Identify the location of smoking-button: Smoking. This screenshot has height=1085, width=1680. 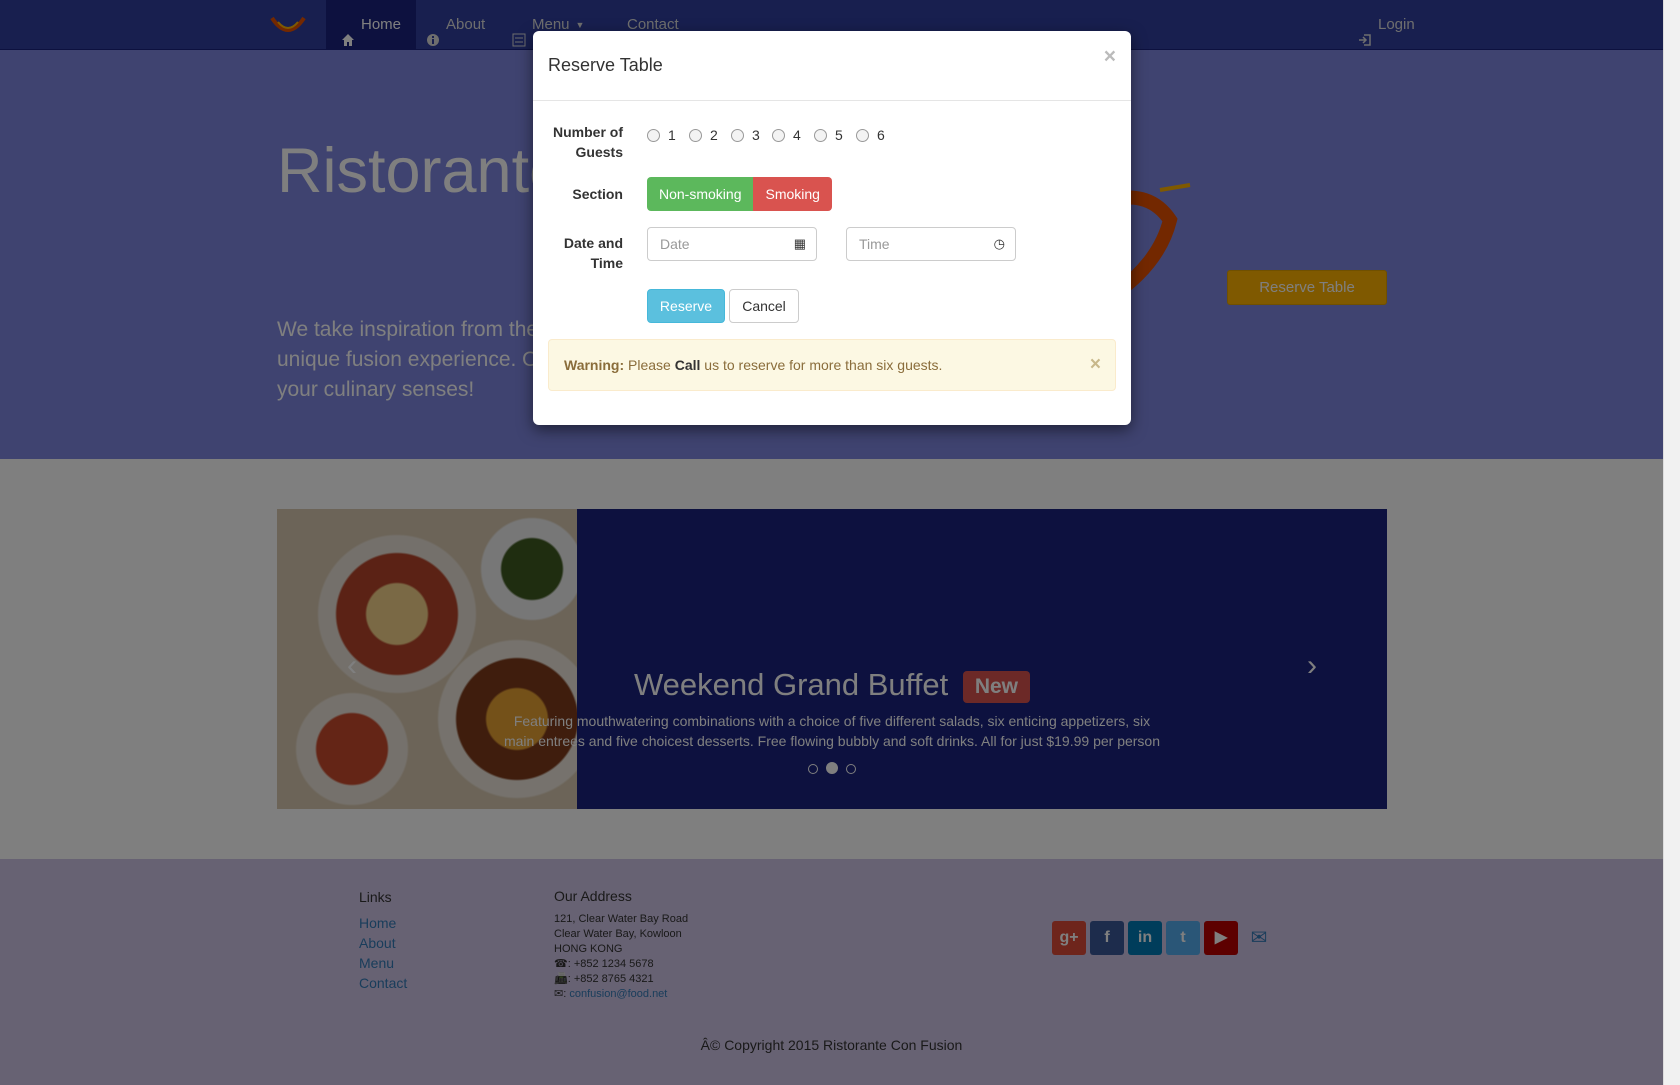
(792, 194).